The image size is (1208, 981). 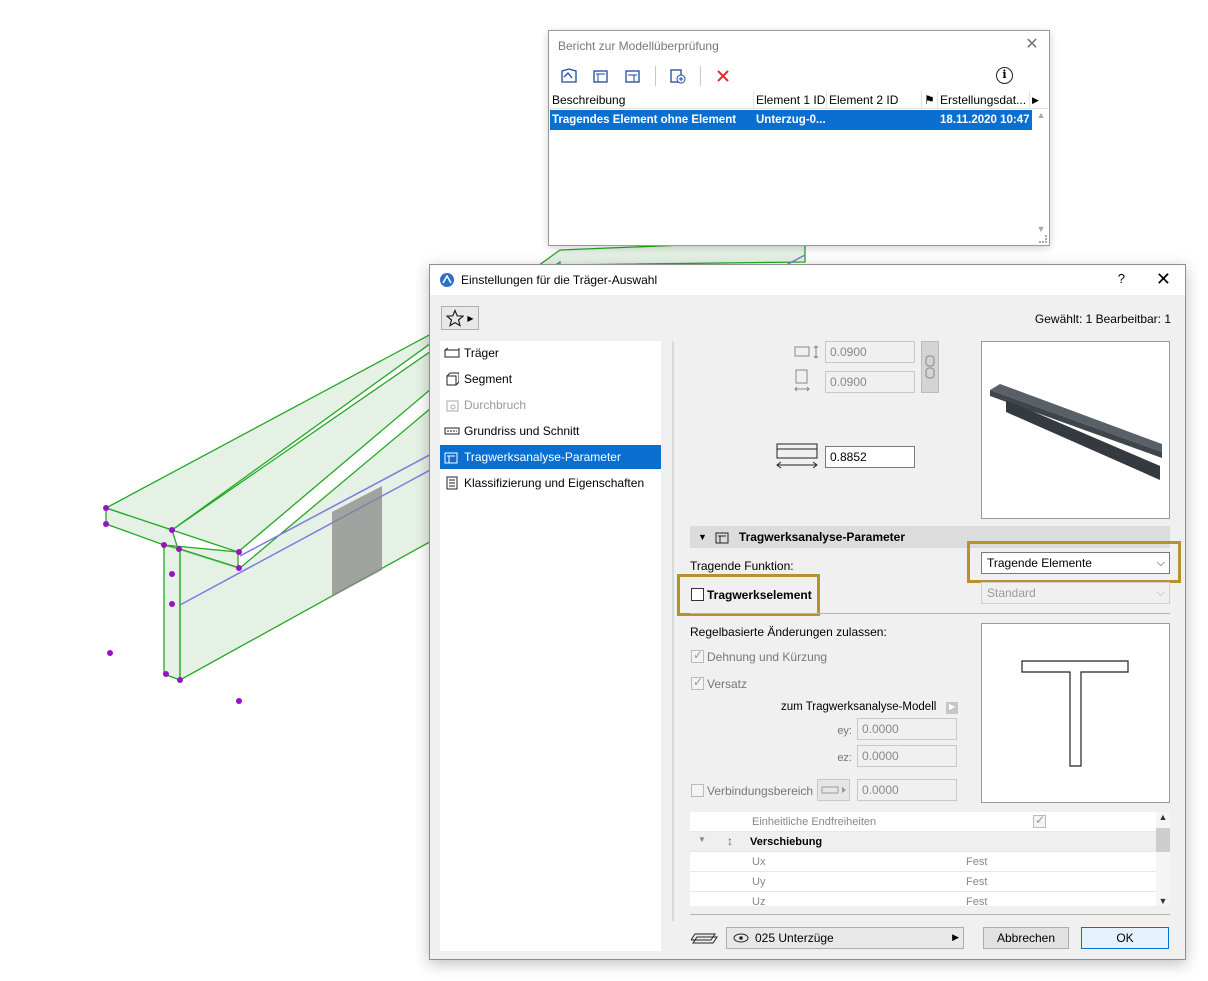 What do you see at coordinates (542, 457) in the screenshot?
I see `nav-label: Tragwerksanalyse-Parameter` at bounding box center [542, 457].